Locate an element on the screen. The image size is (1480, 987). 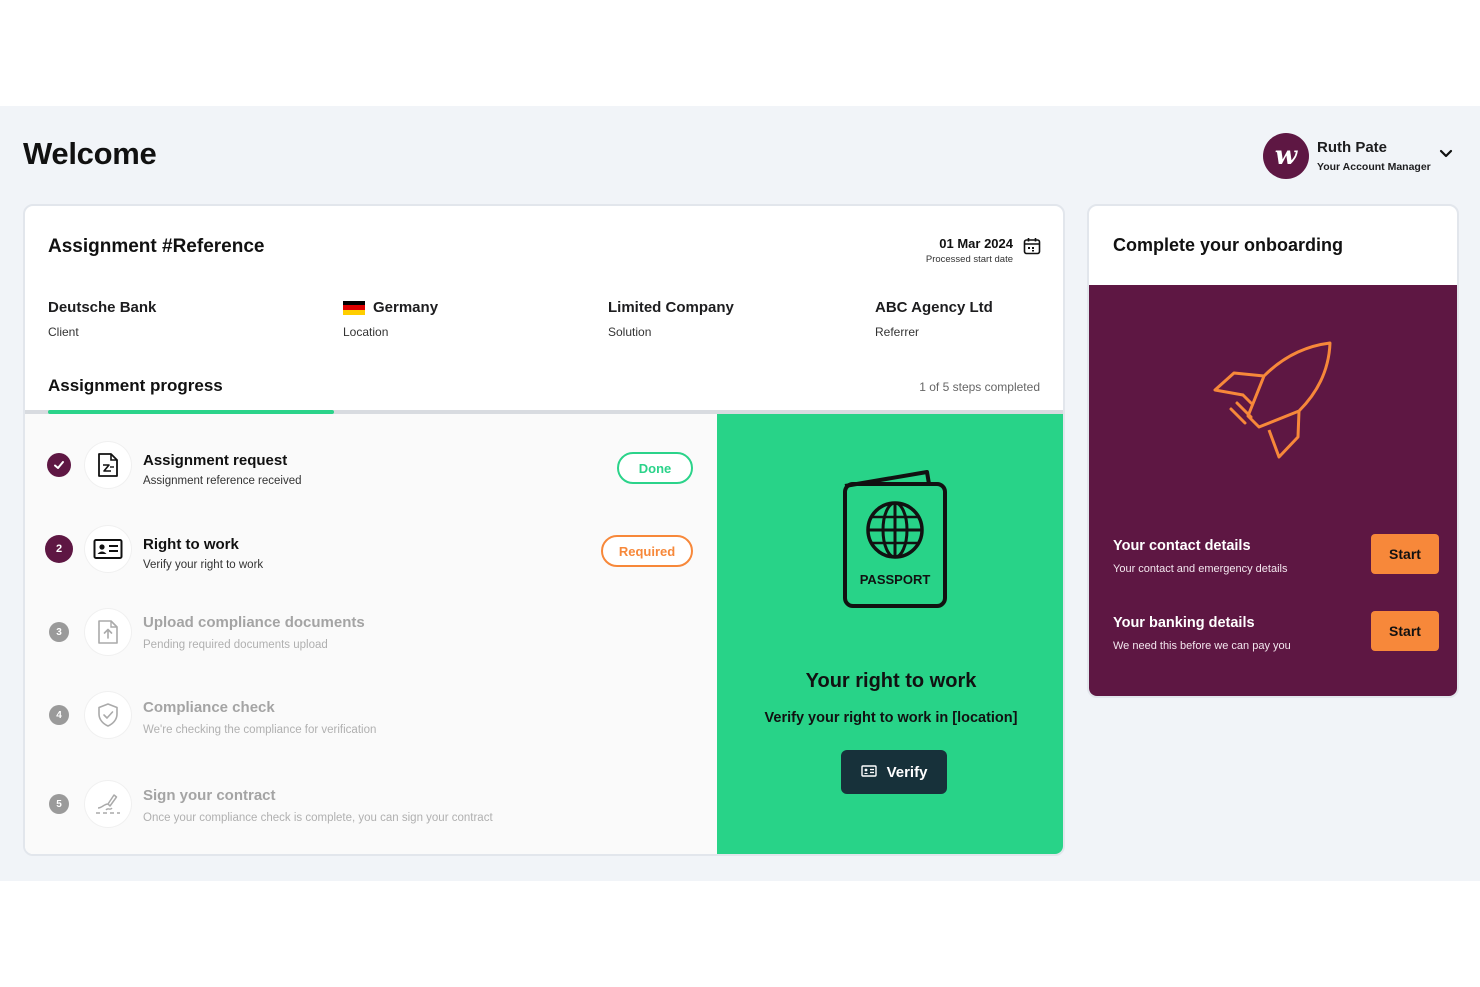
contact-details-start-button: Start is located at coordinates (1405, 554).